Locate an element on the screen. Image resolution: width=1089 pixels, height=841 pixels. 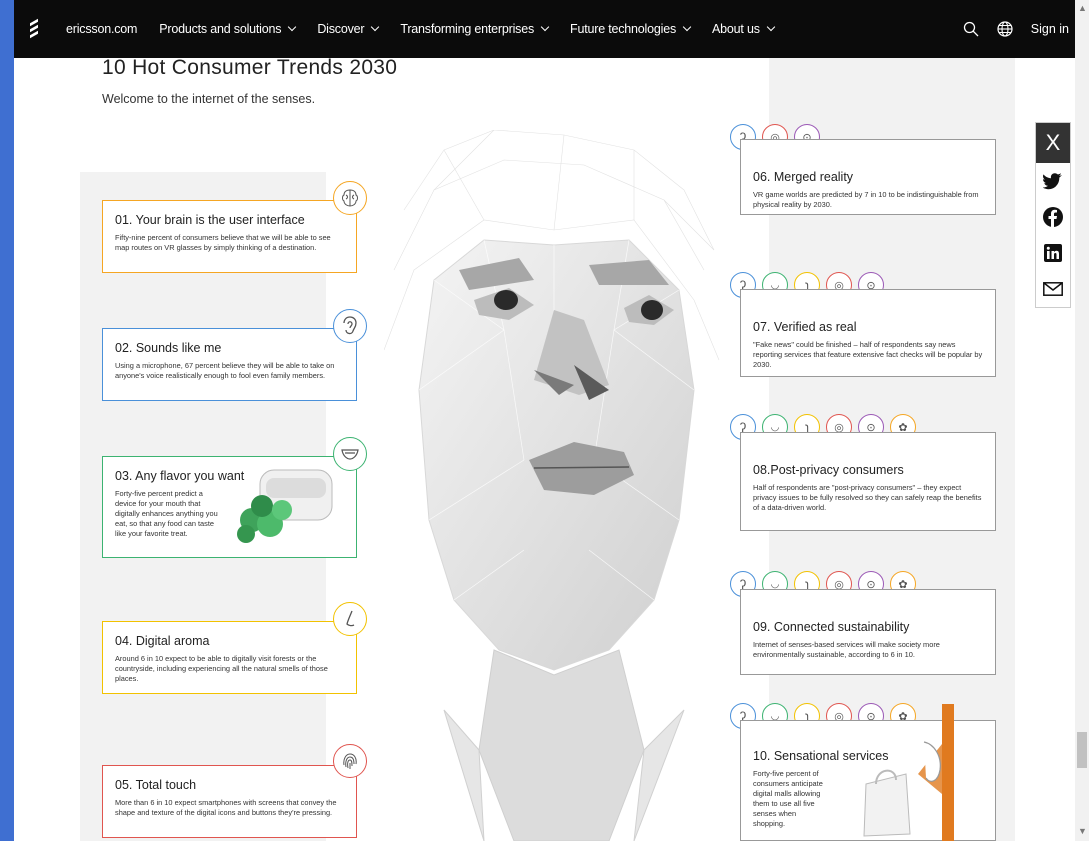
trend-title: 06. Merged reality is located at coordinates (803, 177).